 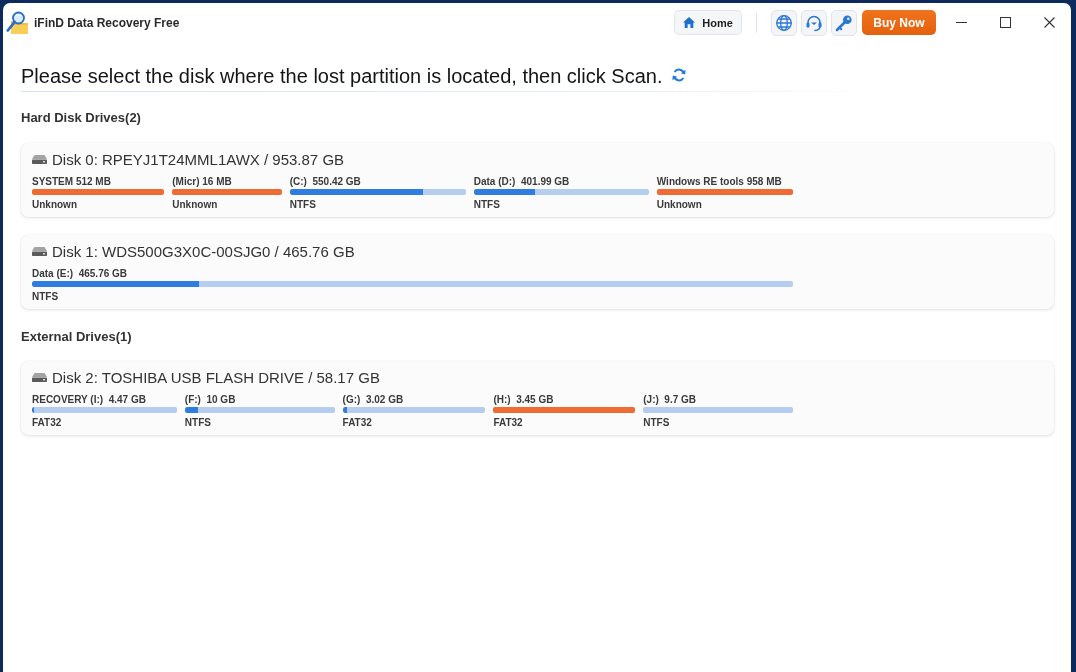 I want to click on window-title: iFinD Data Recovery Free, so click(x=107, y=22).